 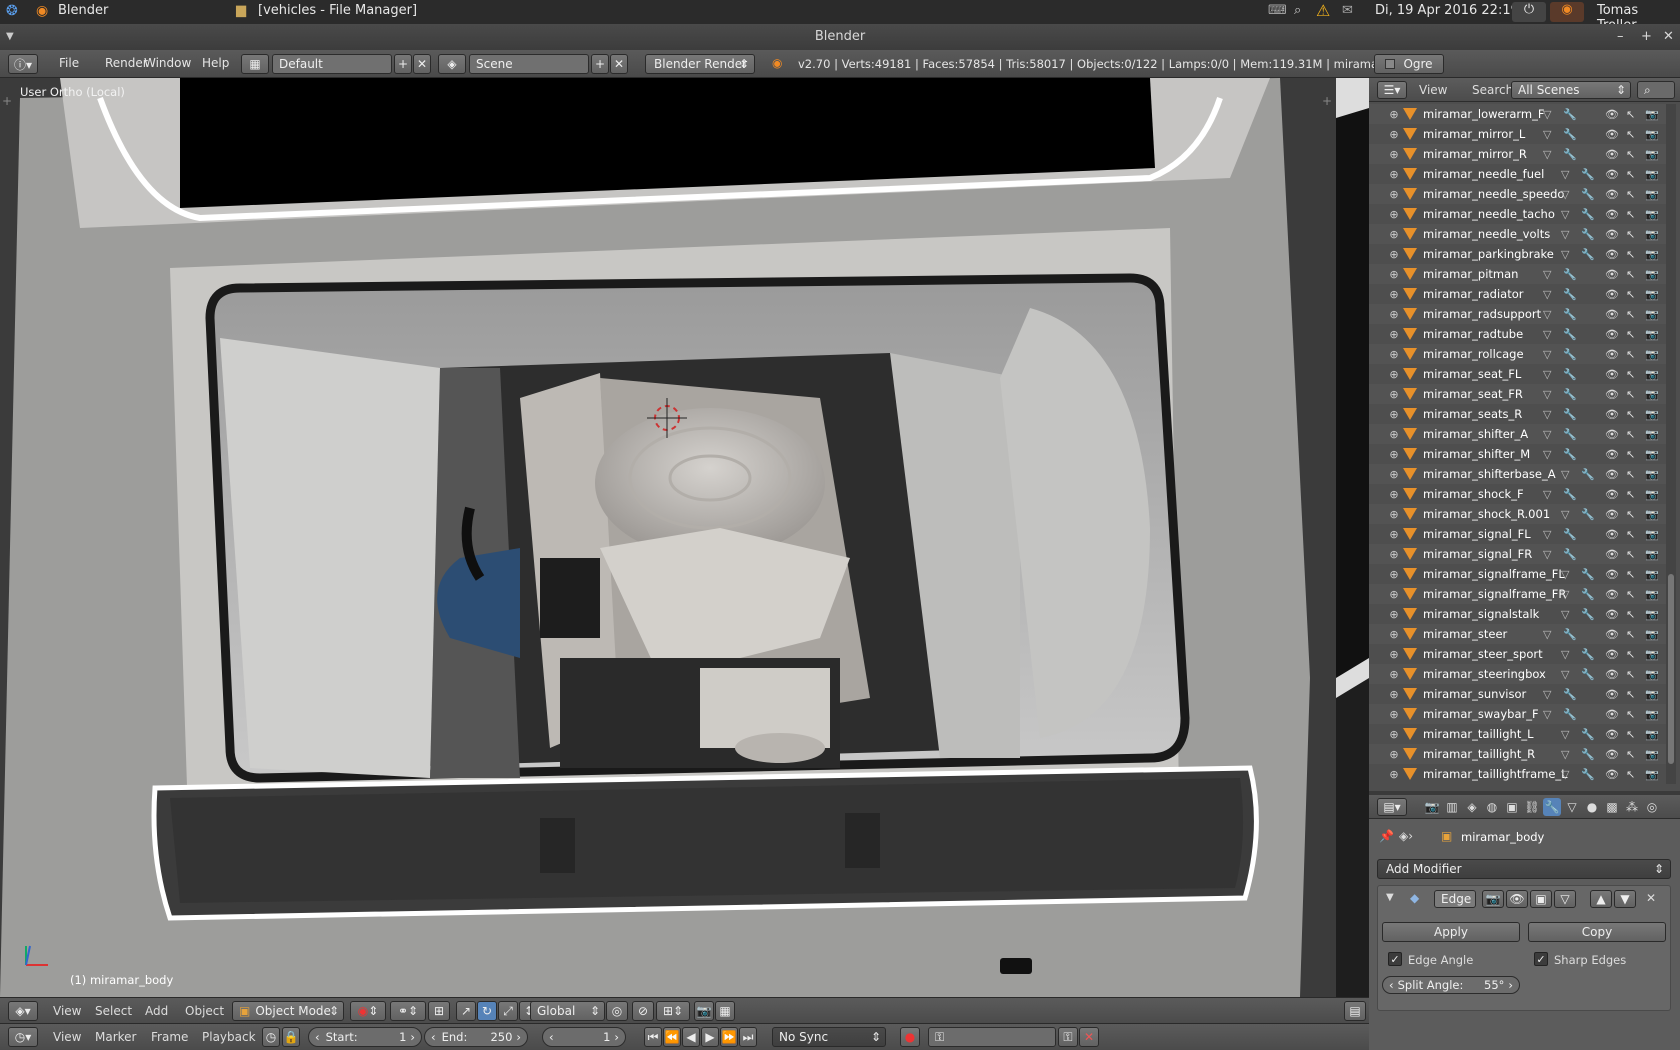 I want to click on outliner-item: ⊕ miramar_seats_R ▽ 🔧 👁 ↖ 📷, so click(x=1519, y=414).